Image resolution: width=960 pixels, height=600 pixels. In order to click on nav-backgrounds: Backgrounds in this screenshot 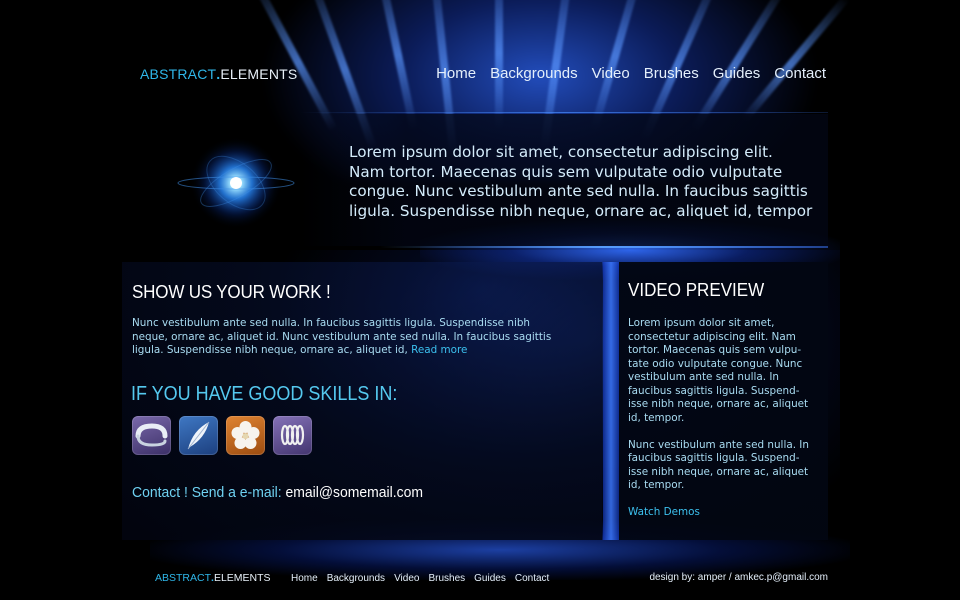, I will do `click(534, 73)`.